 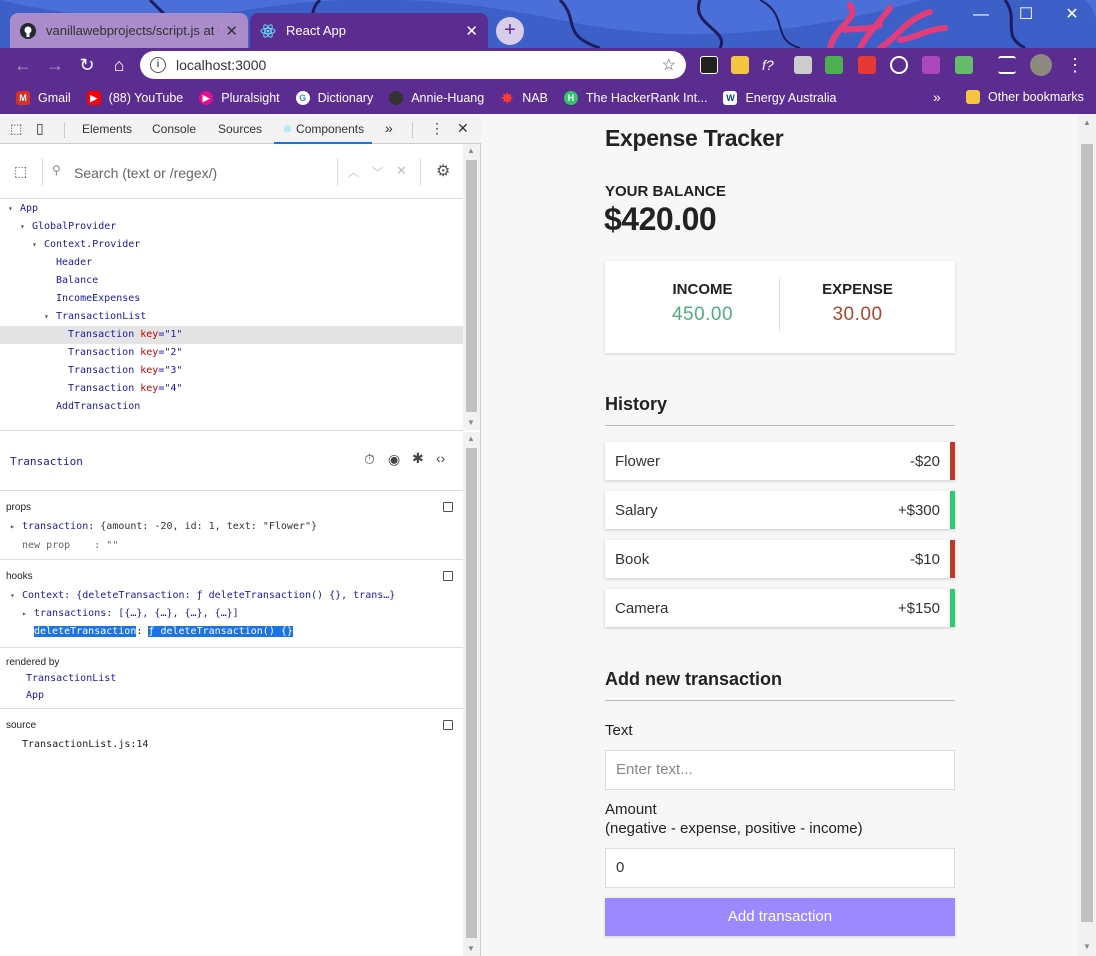 What do you see at coordinates (35, 695) in the screenshot?
I see `rendered-by-item: App` at bounding box center [35, 695].